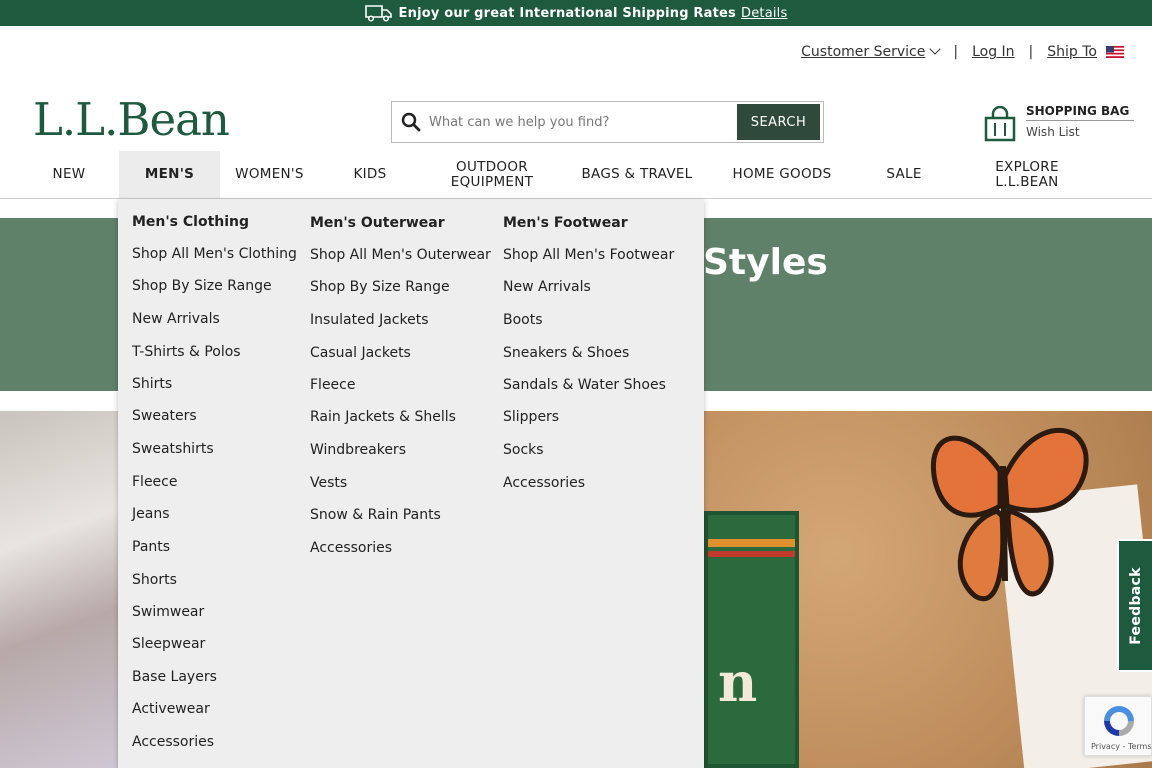  Describe the element at coordinates (782, 174) in the screenshot. I see `nav-item-home-goods: HOME GOODS` at that location.